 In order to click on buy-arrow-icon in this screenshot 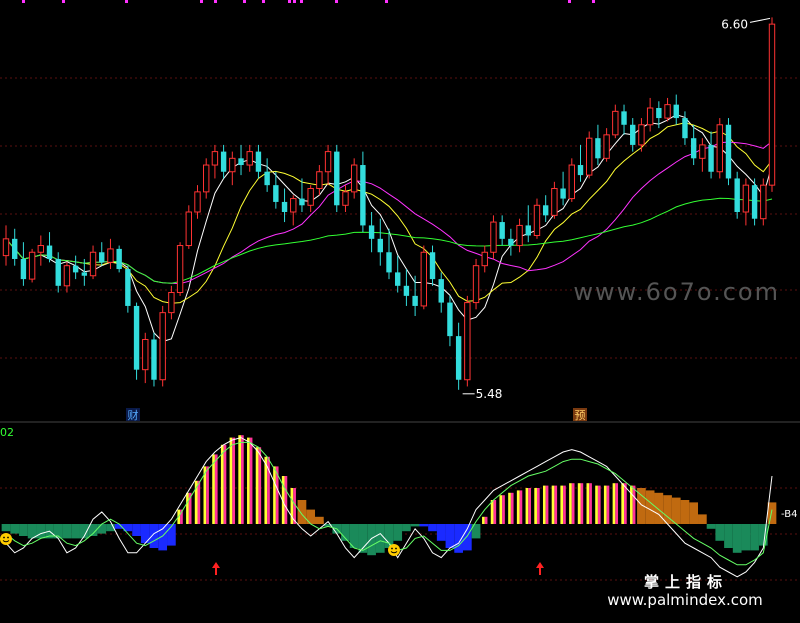, I will do `click(540, 568)`.